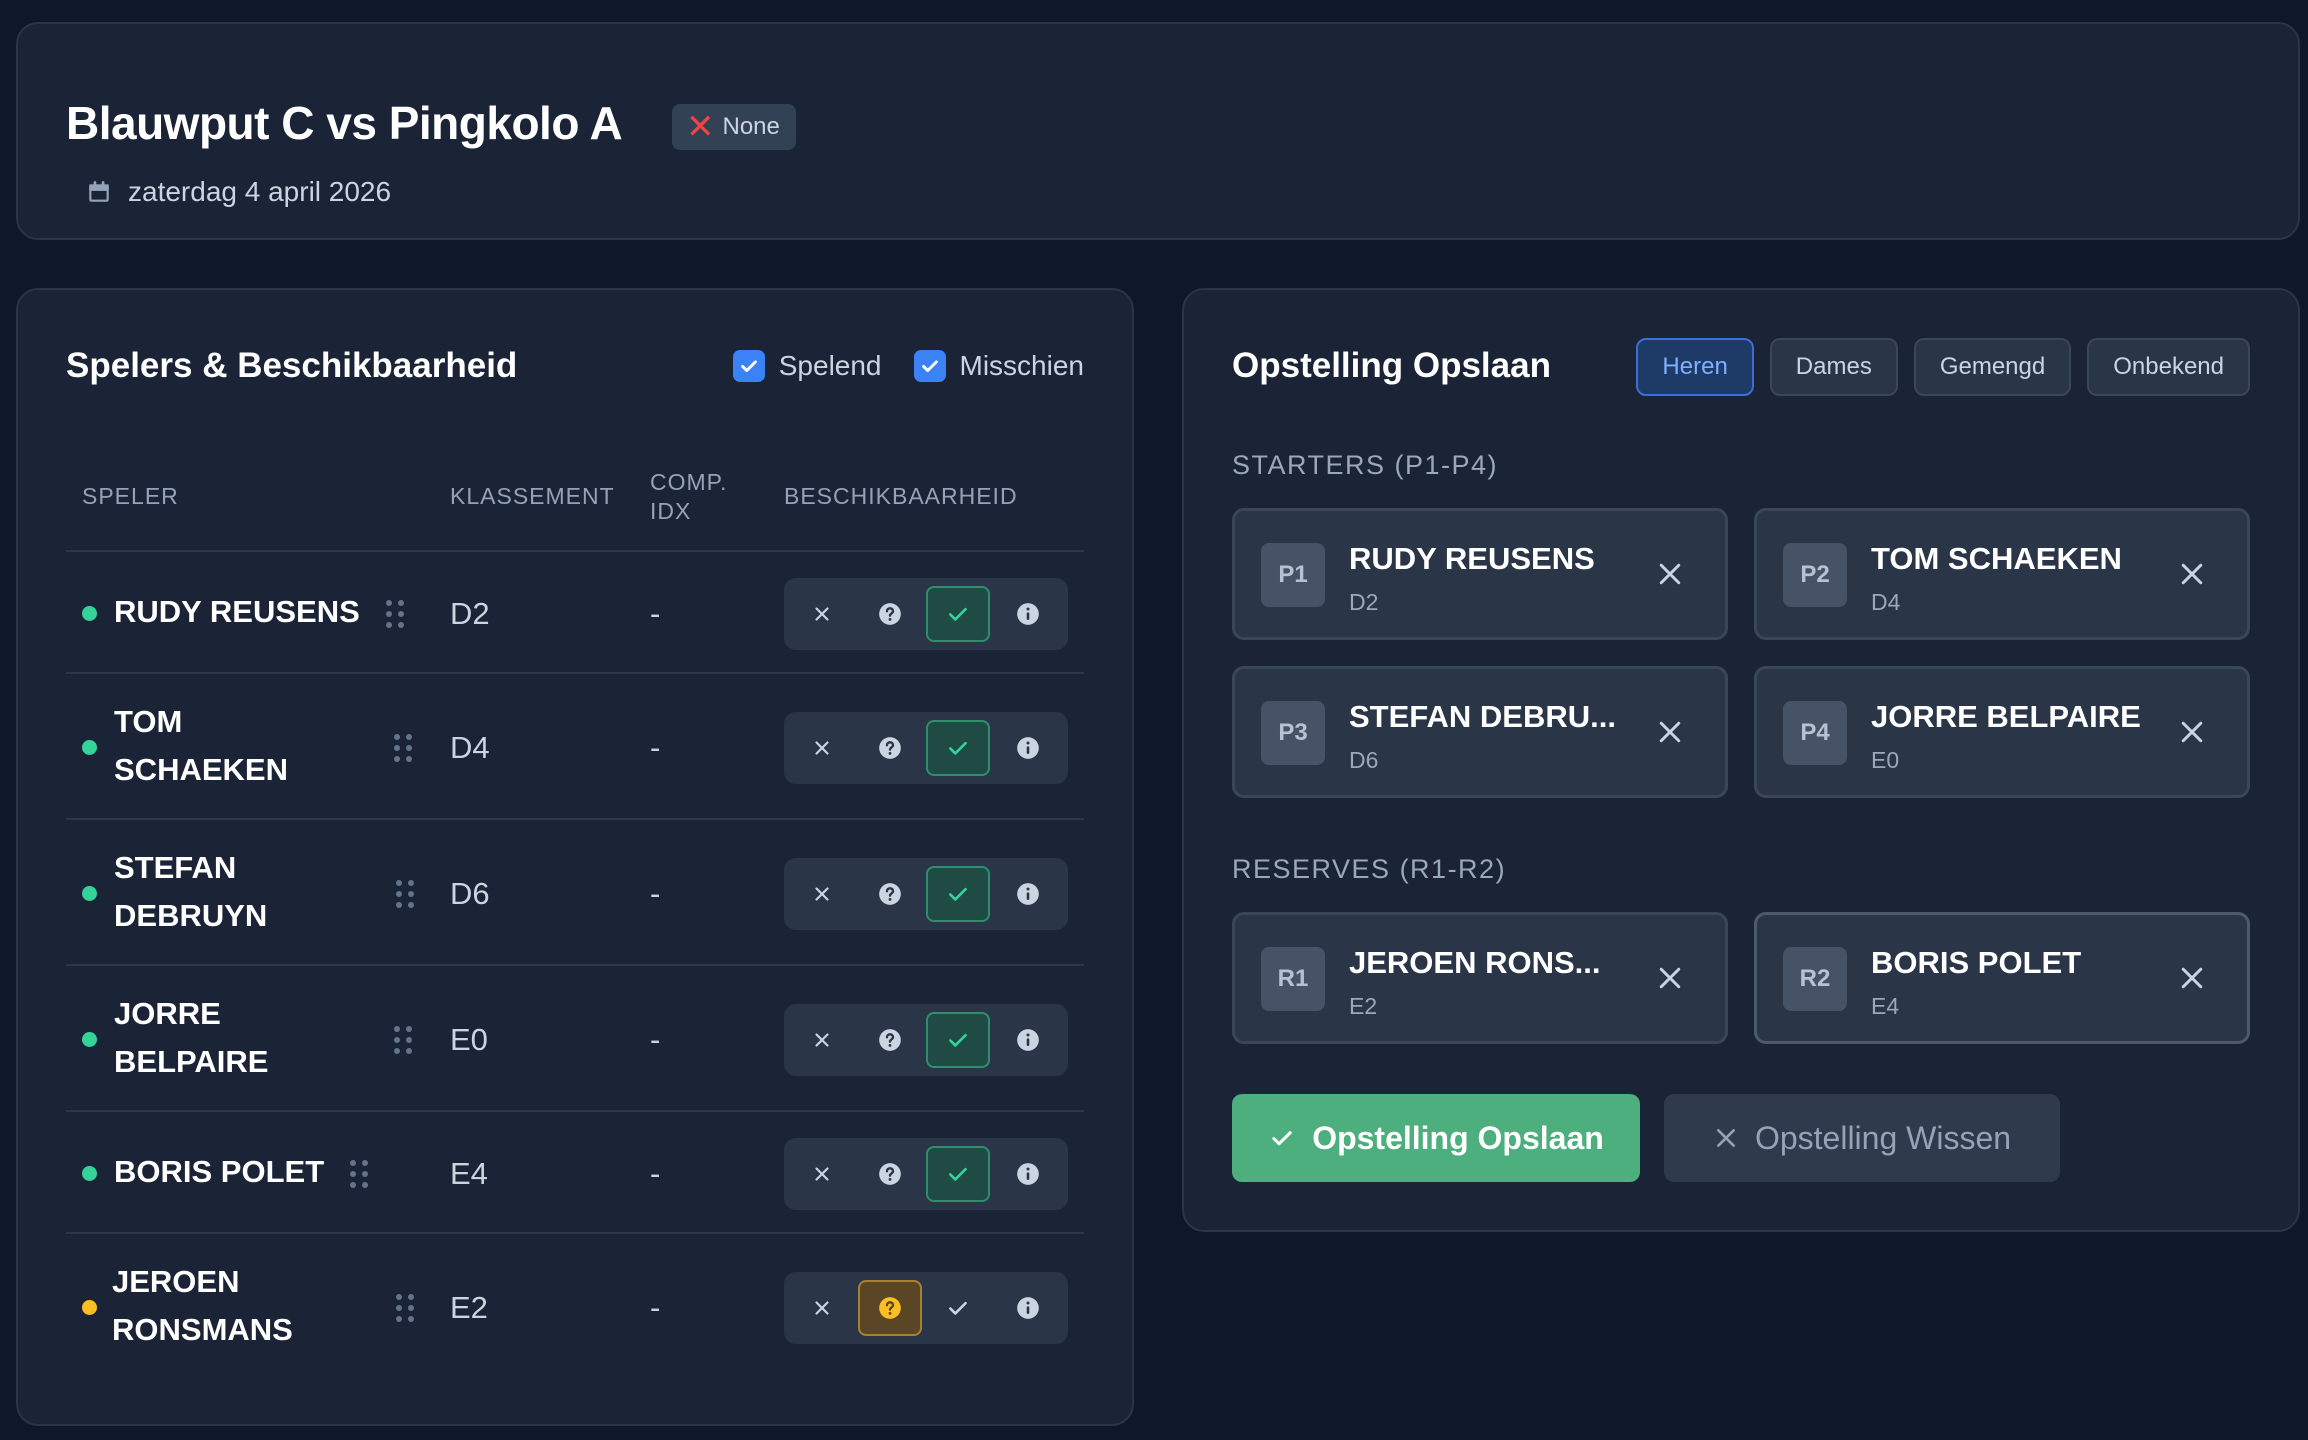 The height and width of the screenshot is (1440, 2308). I want to click on player-name: RUDY REUSENS, so click(237, 611).